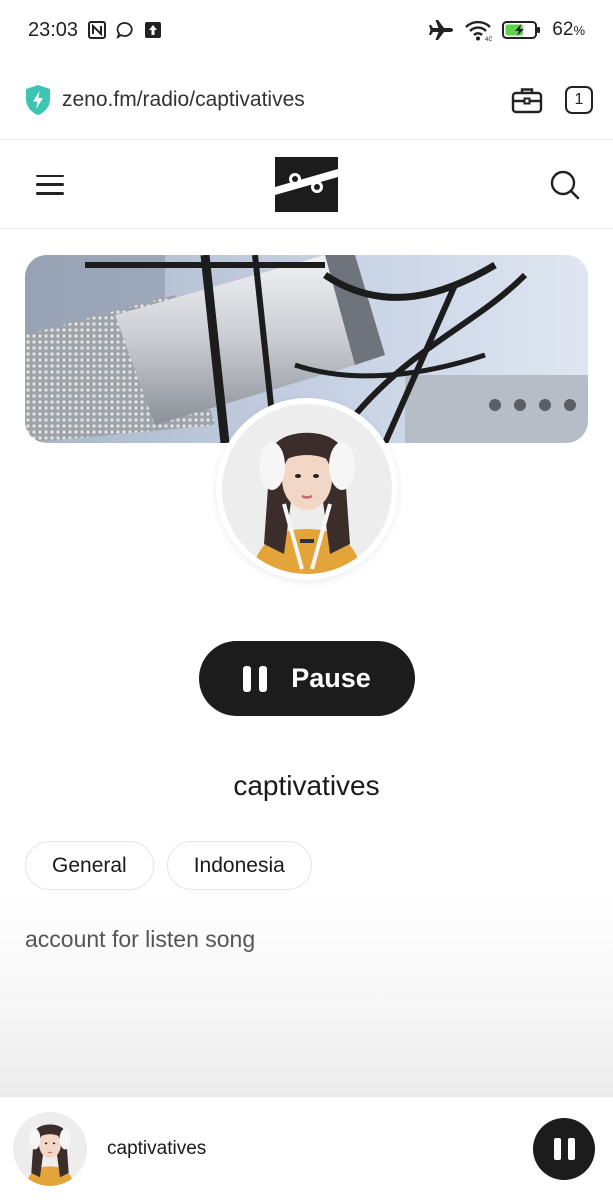 The width and height of the screenshot is (613, 1200). What do you see at coordinates (307, 489) in the screenshot?
I see `station-avatar` at bounding box center [307, 489].